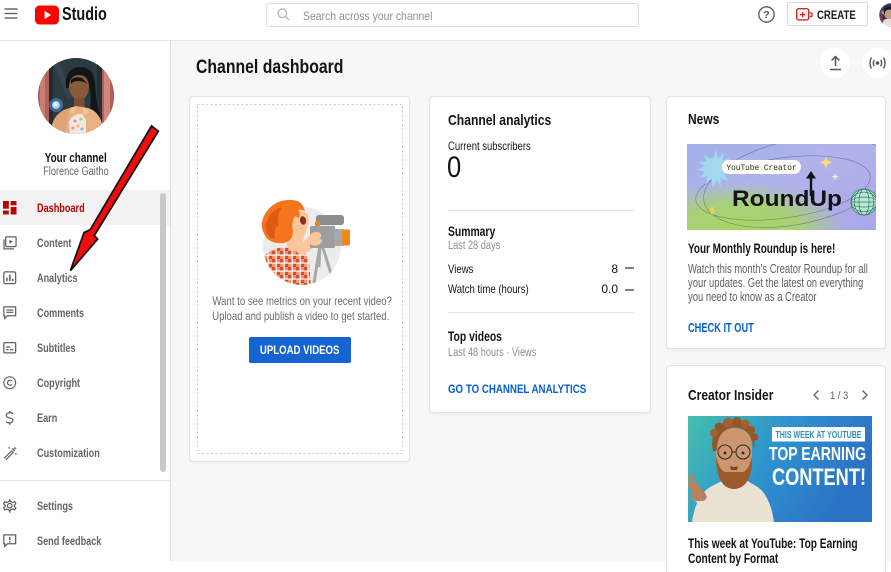  What do you see at coordinates (817, 454) in the screenshot?
I see `svg-text: TOP EARNING` at bounding box center [817, 454].